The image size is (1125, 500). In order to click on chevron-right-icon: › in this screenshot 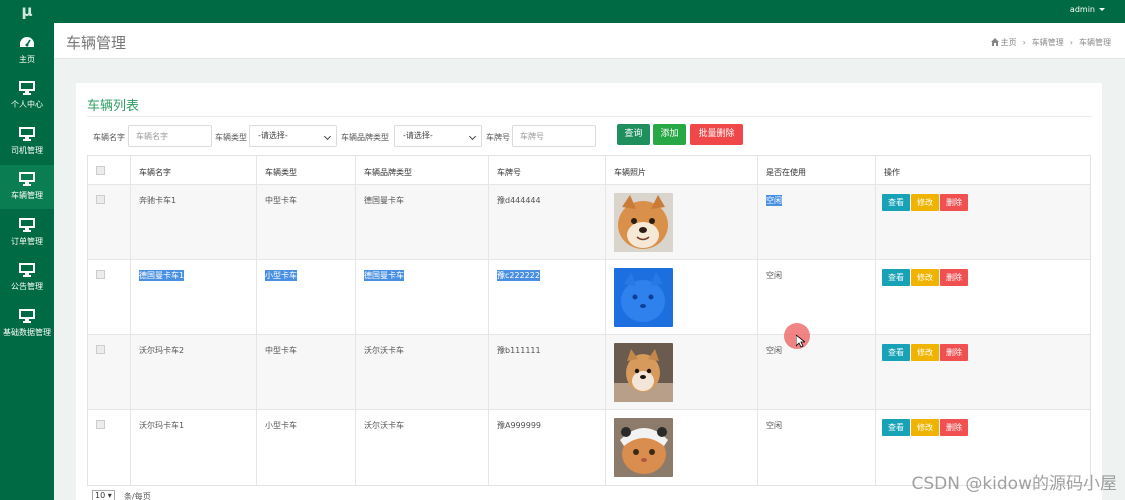, I will do `click(1071, 42)`.